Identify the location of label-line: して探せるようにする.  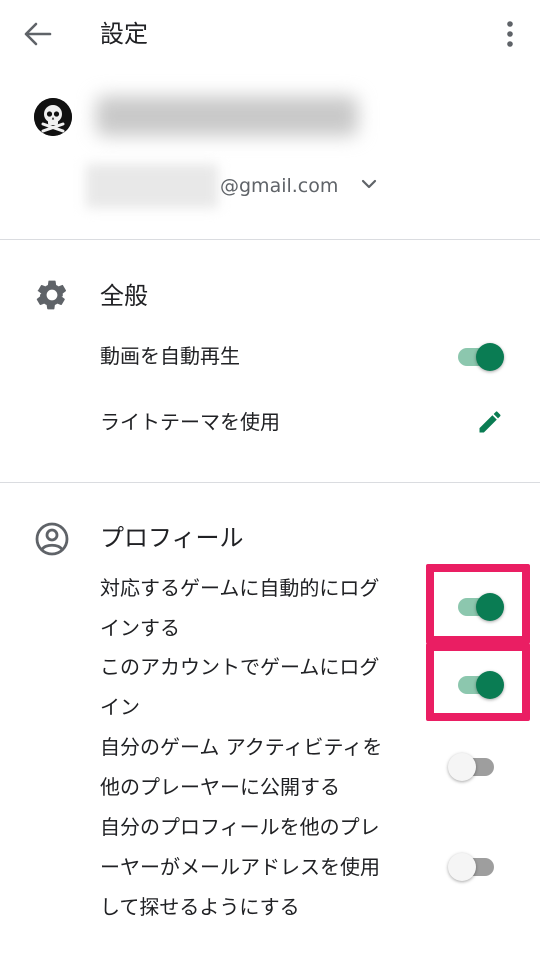
(200, 907).